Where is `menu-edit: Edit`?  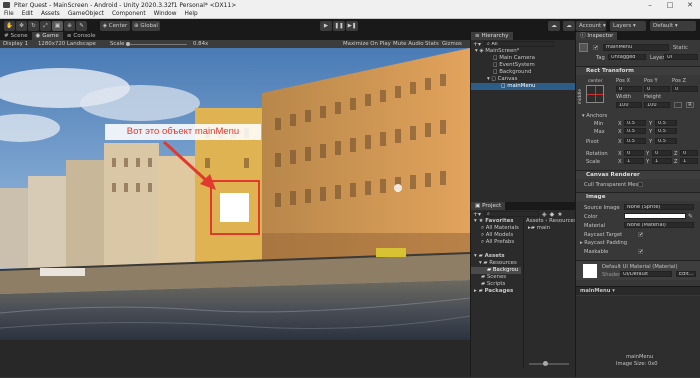 menu-edit: Edit is located at coordinates (27, 14).